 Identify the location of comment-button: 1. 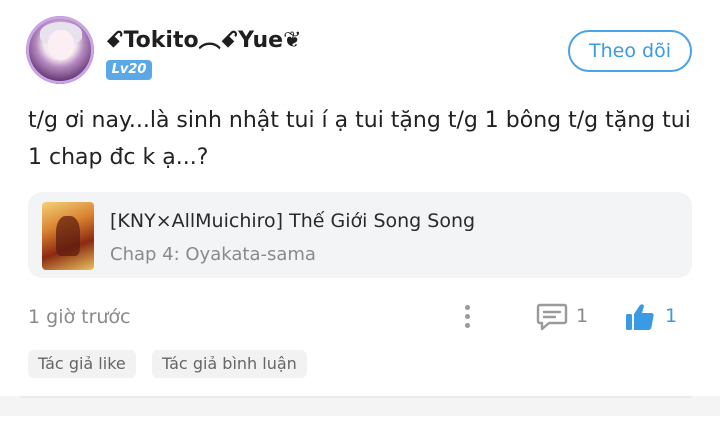
(566, 317).